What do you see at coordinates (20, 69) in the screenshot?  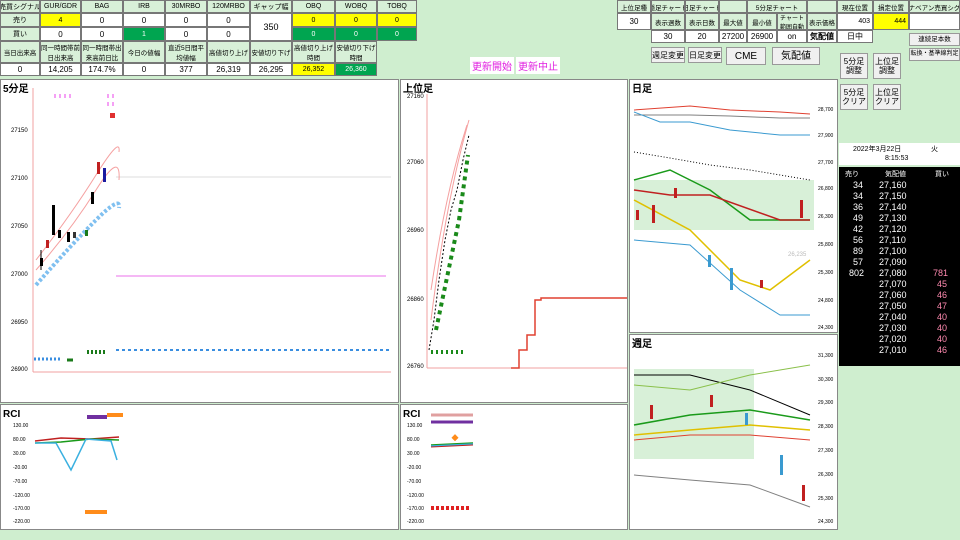 I see `stat-v0: 0` at bounding box center [20, 69].